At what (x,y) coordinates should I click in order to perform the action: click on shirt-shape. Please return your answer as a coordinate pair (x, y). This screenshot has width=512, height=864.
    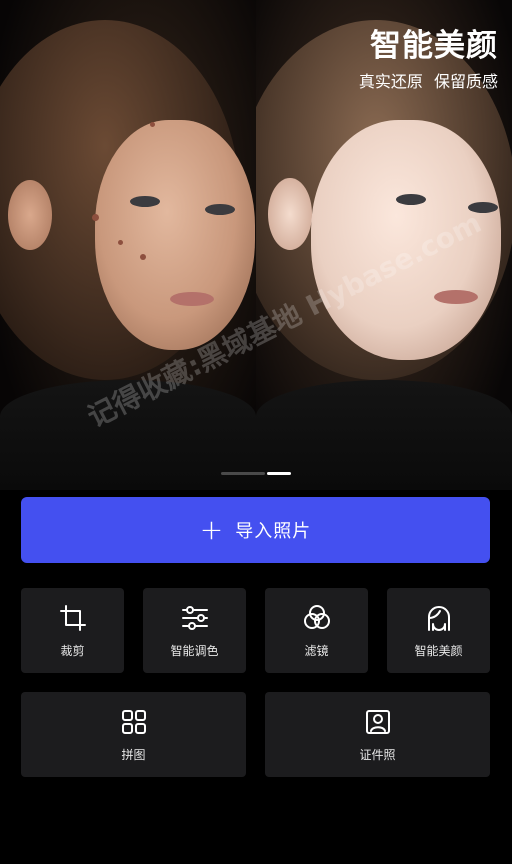
    Looking at the image, I should click on (384, 435).